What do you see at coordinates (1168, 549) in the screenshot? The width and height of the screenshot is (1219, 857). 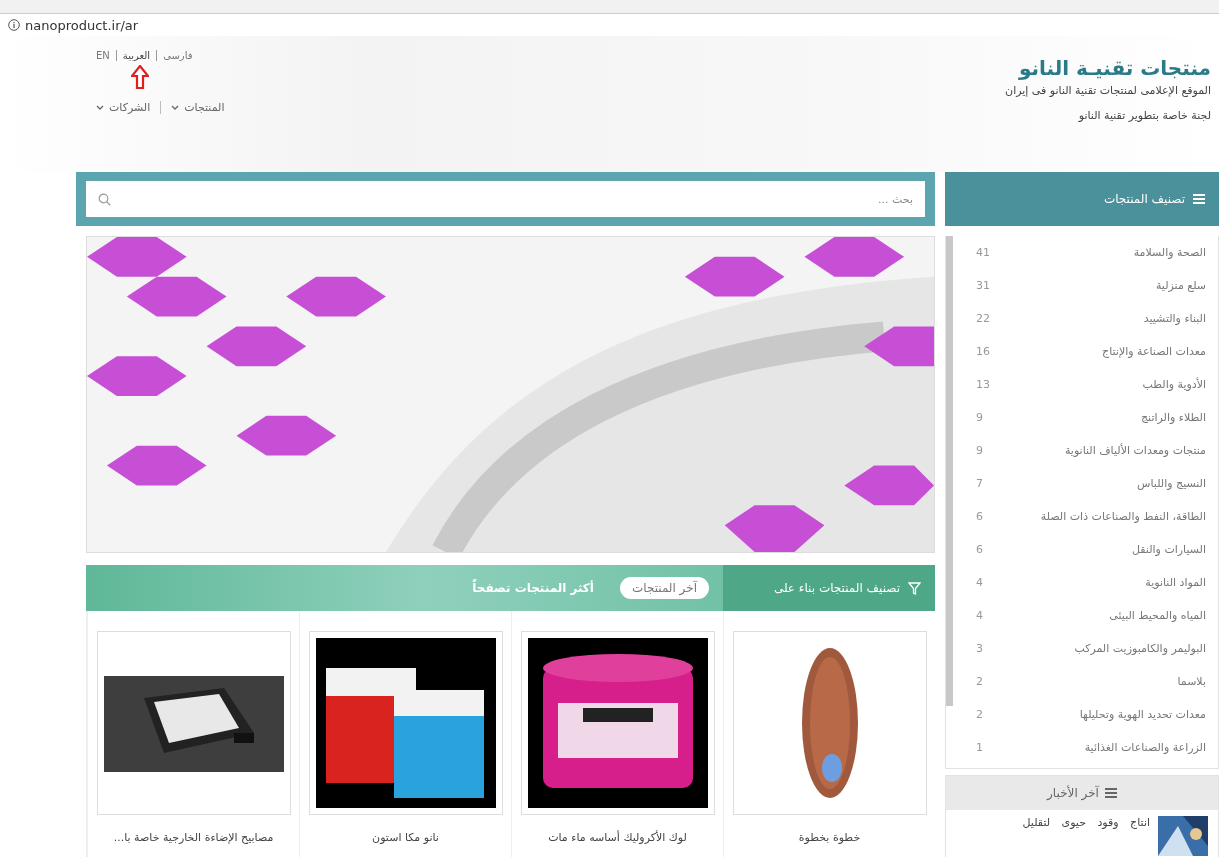 I see `category-link: السيارات والنقل` at bounding box center [1168, 549].